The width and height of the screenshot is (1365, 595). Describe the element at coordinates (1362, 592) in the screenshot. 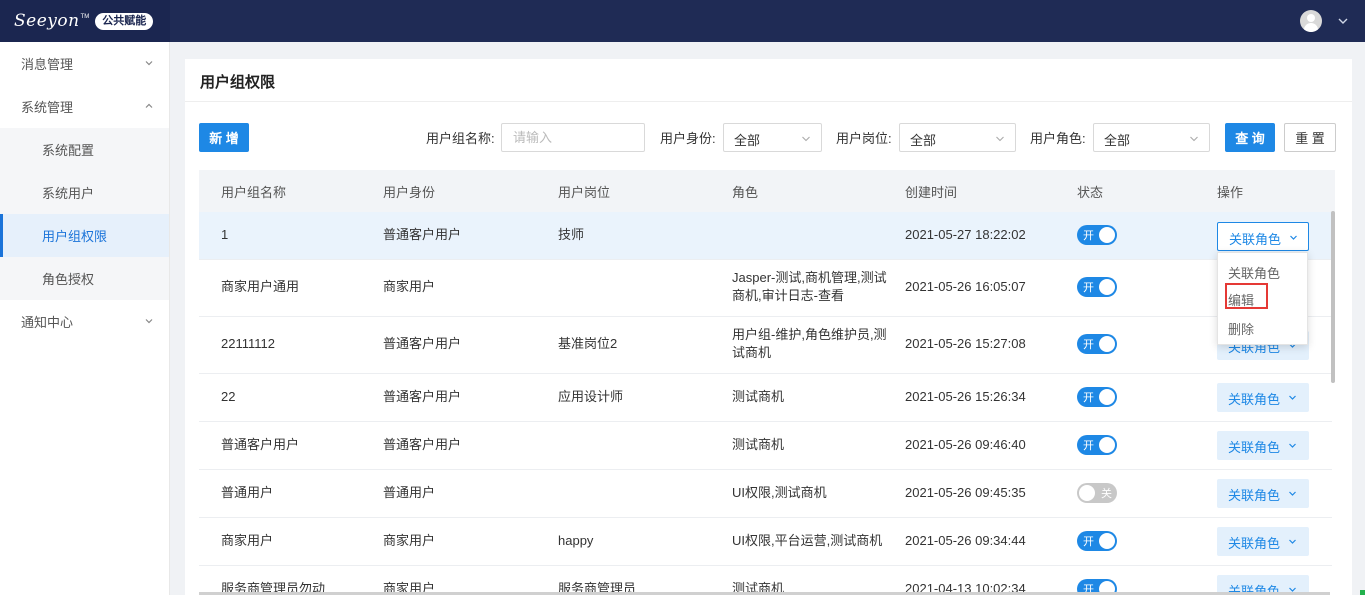

I see `status-marker` at that location.